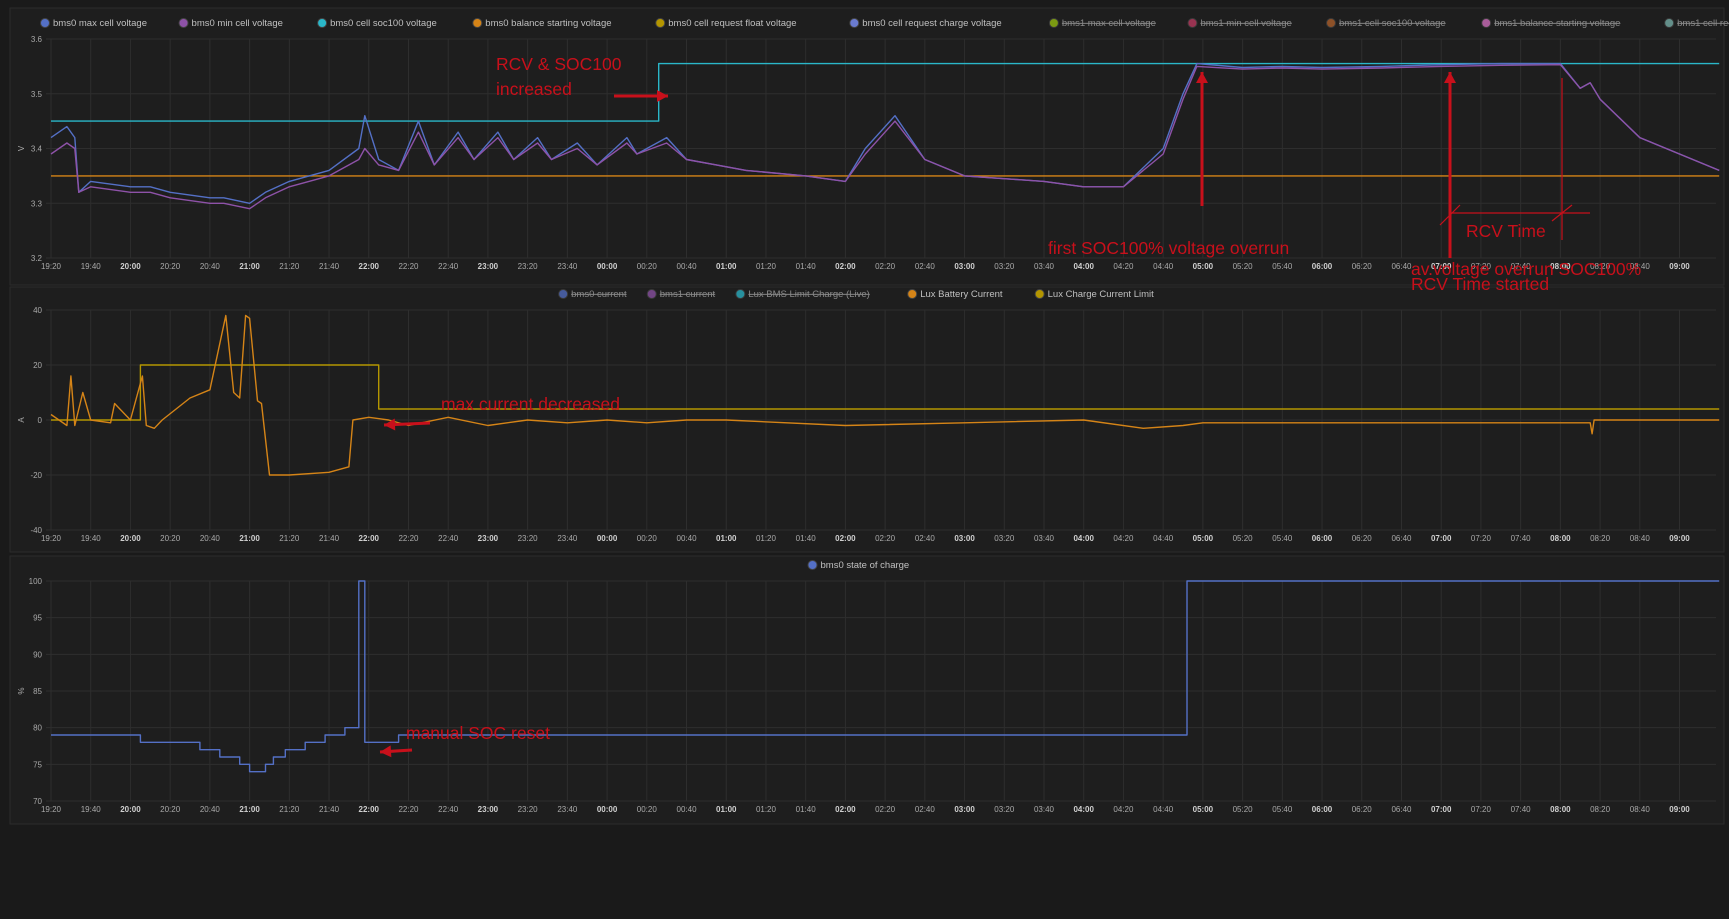 This screenshot has height=919, width=1729. I want to click on y-axis-label: V, so click(21, 148).